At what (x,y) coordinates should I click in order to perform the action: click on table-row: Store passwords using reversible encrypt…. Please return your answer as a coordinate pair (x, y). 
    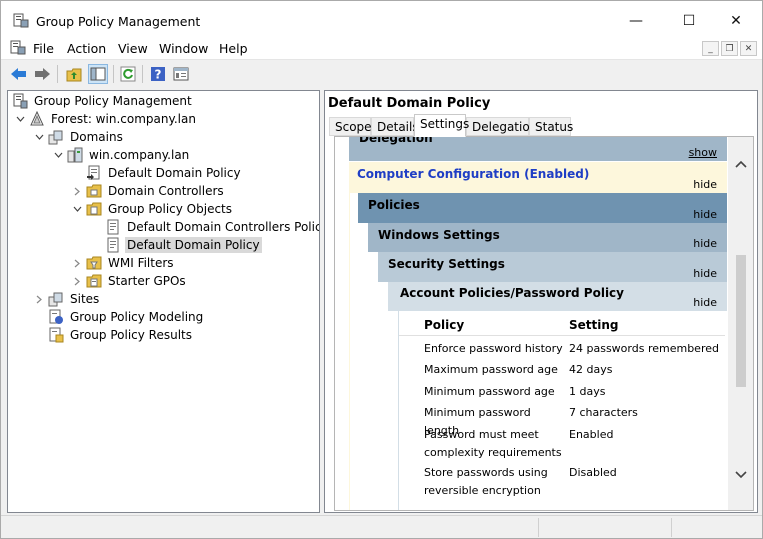
    Looking at the image, I should click on (520, 481).